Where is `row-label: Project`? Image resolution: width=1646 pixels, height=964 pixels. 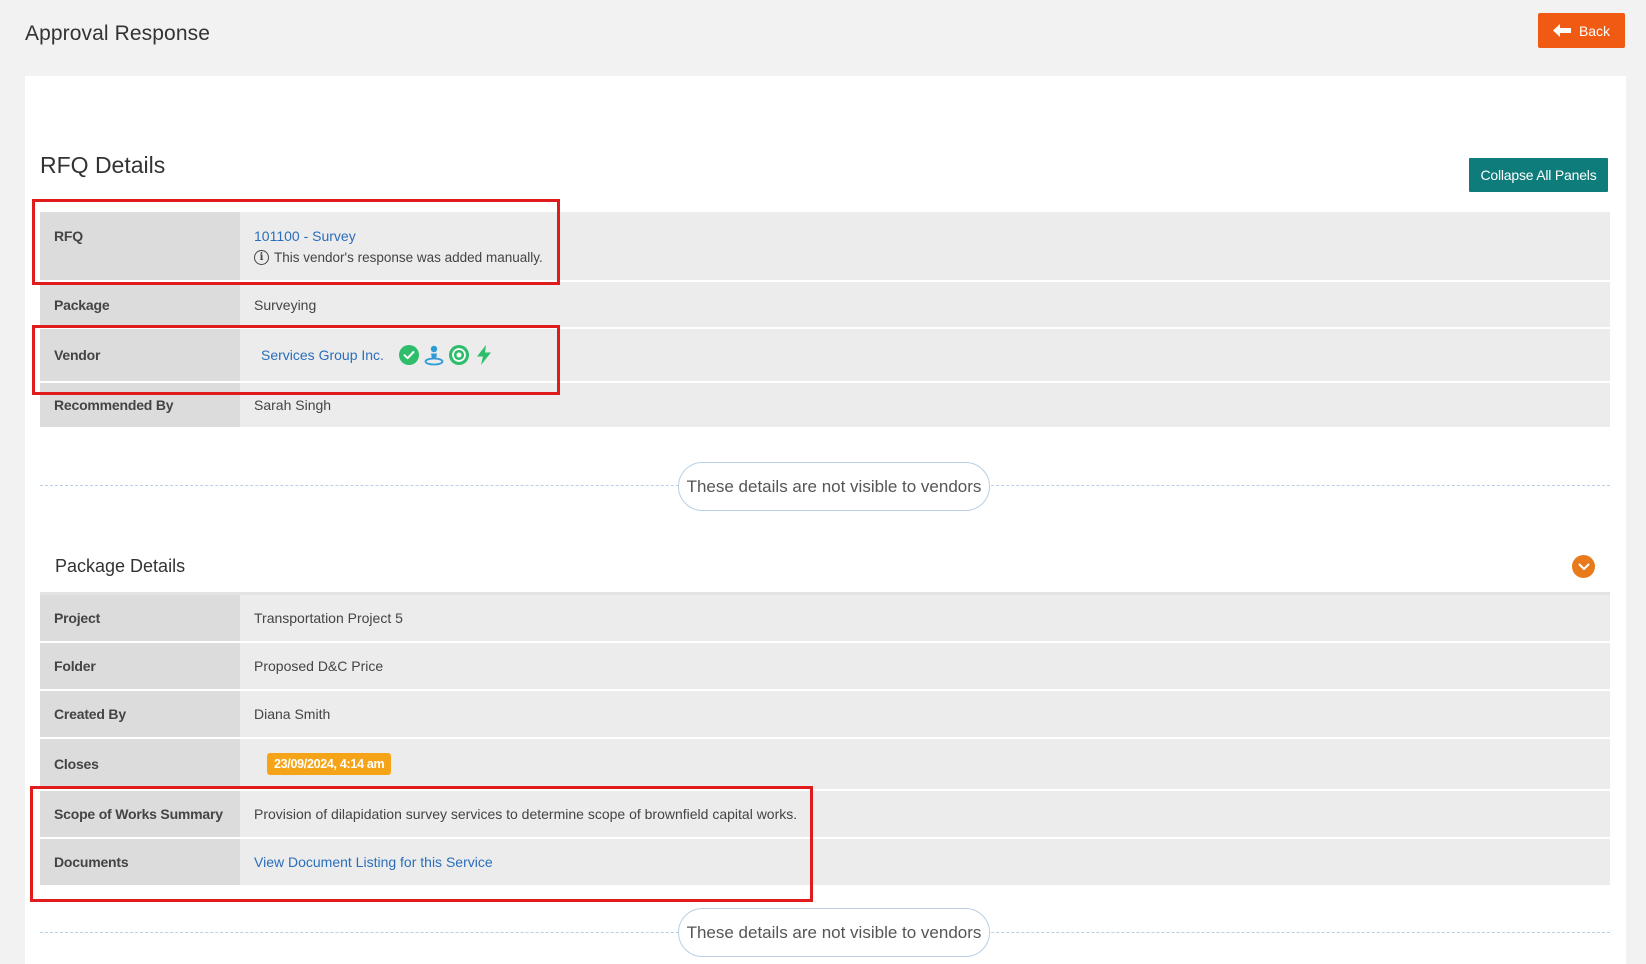
row-label: Project is located at coordinates (140, 618).